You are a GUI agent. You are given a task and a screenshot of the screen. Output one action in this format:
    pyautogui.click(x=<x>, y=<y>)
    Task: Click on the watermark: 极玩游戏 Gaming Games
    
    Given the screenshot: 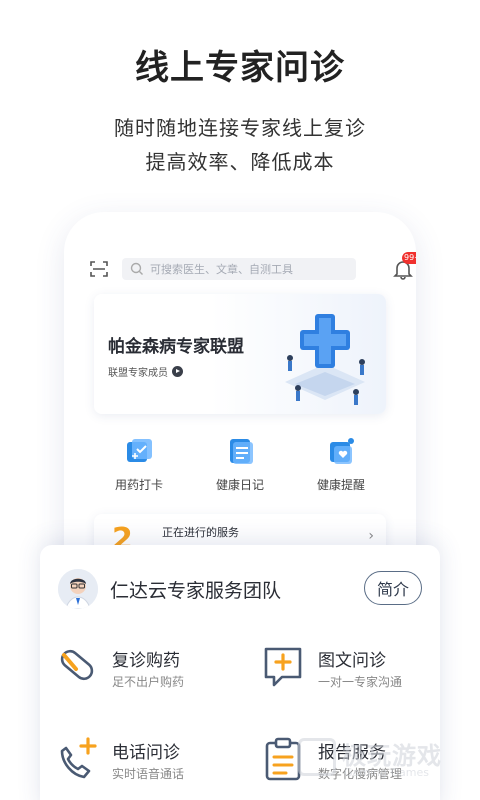 What is the action you would take?
    pyautogui.click(x=384, y=759)
    